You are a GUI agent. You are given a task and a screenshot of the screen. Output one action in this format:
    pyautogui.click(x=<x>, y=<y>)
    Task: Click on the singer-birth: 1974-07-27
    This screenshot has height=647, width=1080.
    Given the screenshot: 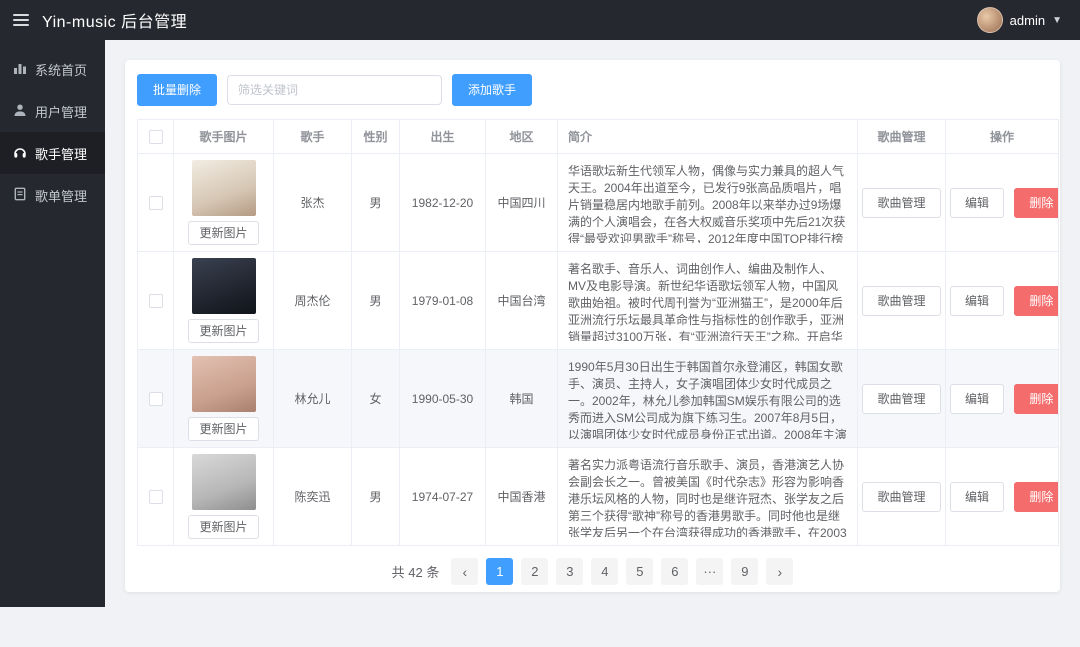 What is the action you would take?
    pyautogui.click(x=443, y=497)
    